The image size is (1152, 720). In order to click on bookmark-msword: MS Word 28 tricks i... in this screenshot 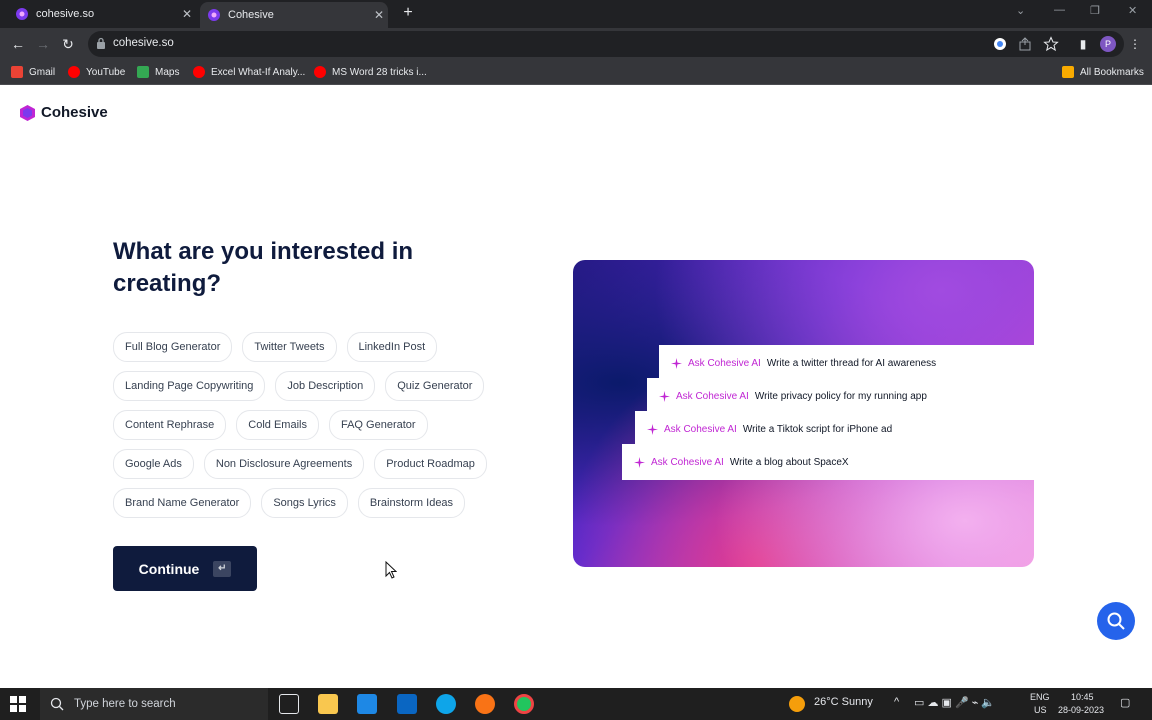, I will do `click(370, 72)`.